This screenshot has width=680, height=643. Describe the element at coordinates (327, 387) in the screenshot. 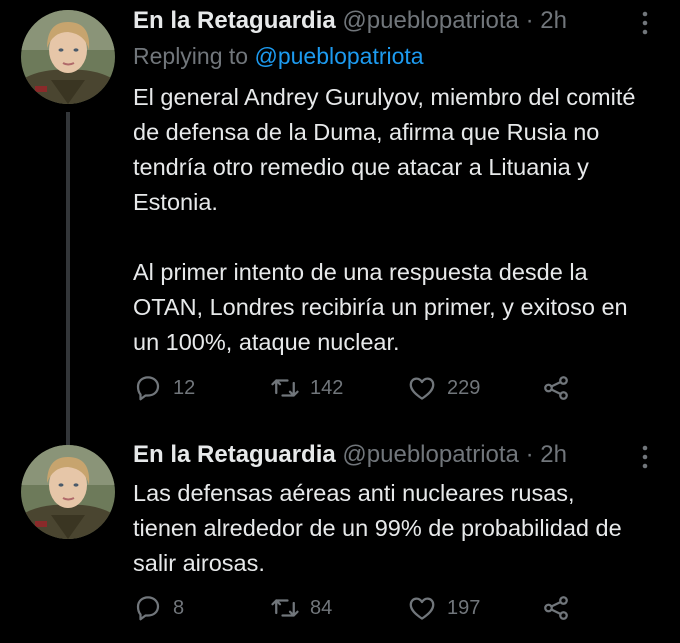

I see `retweet-count: 142` at that location.